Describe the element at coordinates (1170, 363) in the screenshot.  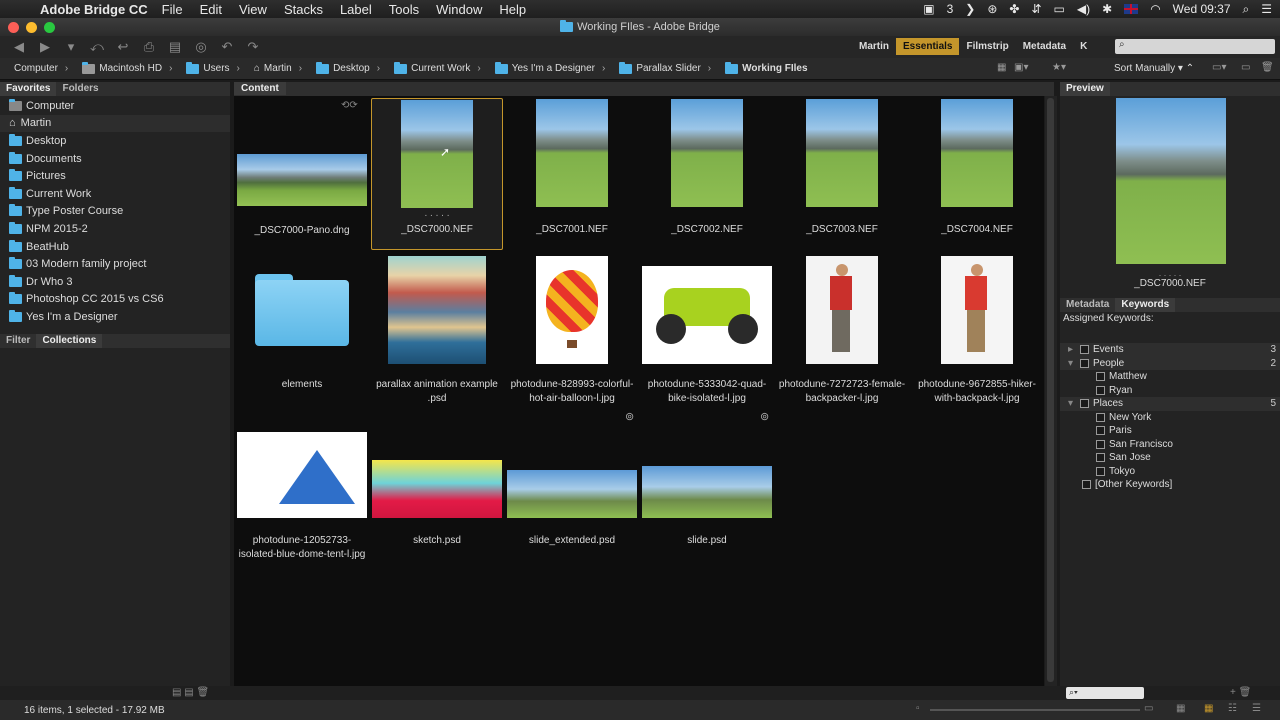
I see `keyword-group-people: ▾ People 2` at that location.